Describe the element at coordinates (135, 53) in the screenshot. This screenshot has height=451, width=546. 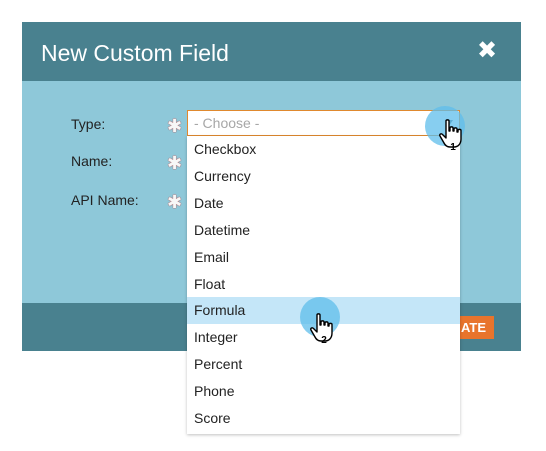
I see `dialog-title: New Custom Field` at that location.